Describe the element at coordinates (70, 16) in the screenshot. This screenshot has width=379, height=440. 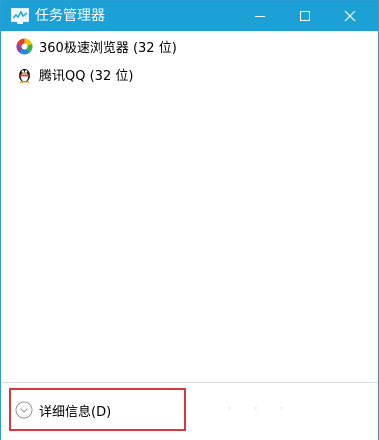
I see `window-title: 任务管理器` at that location.